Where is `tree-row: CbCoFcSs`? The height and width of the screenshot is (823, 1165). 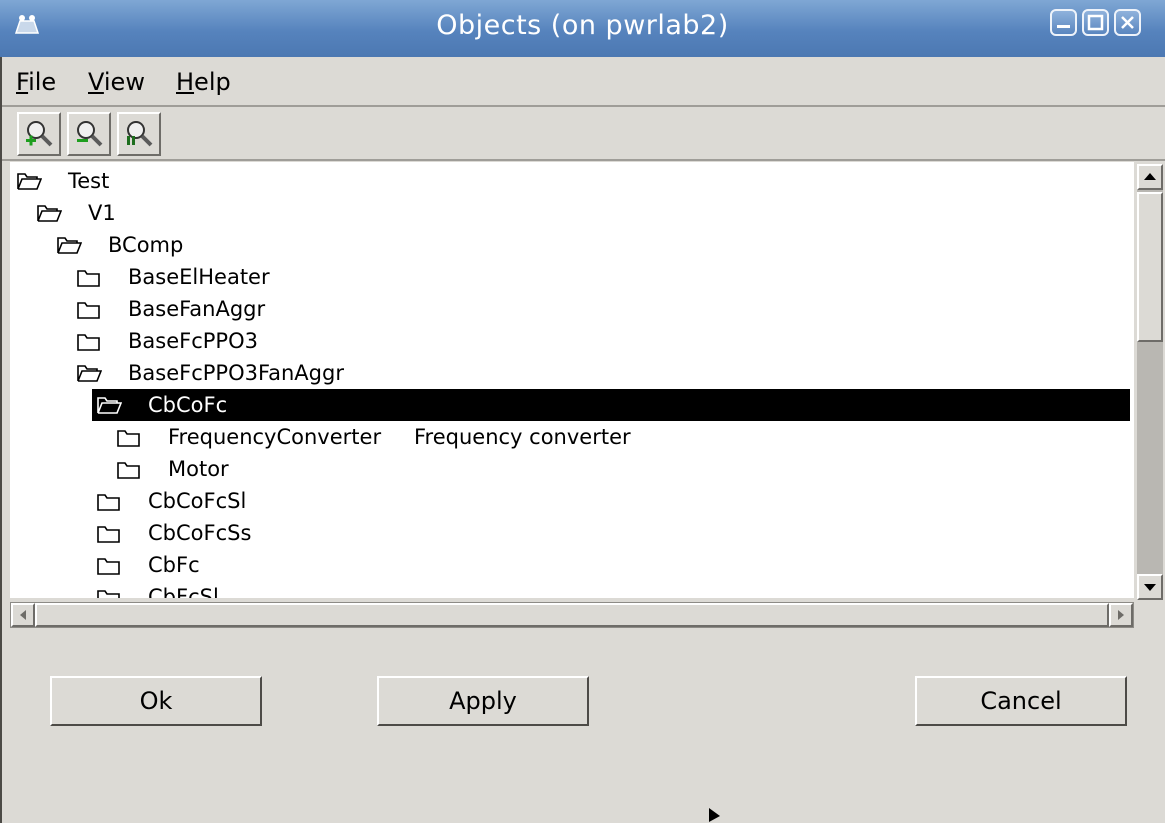
tree-row: CbCoFcSs is located at coordinates (570, 533).